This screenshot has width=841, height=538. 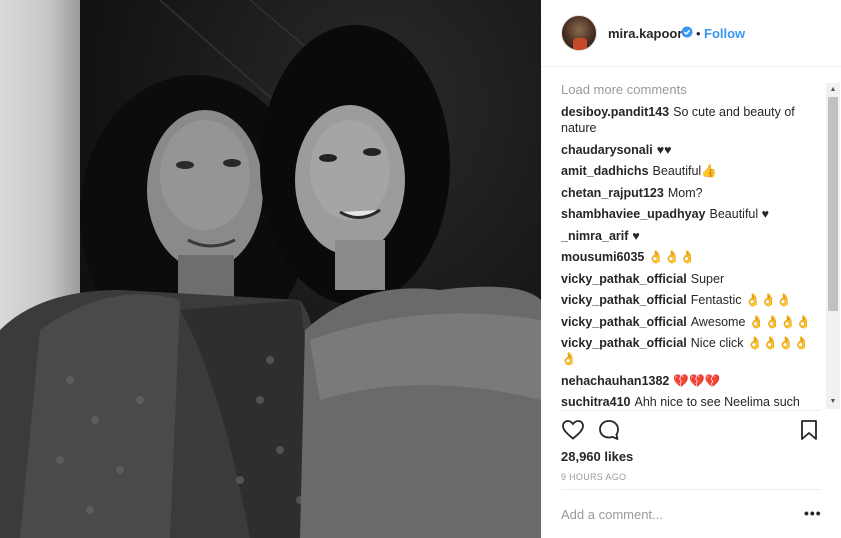 What do you see at coordinates (751, 321) in the screenshot?
I see `comment-text: Awesome 👌👌👌👌` at bounding box center [751, 321].